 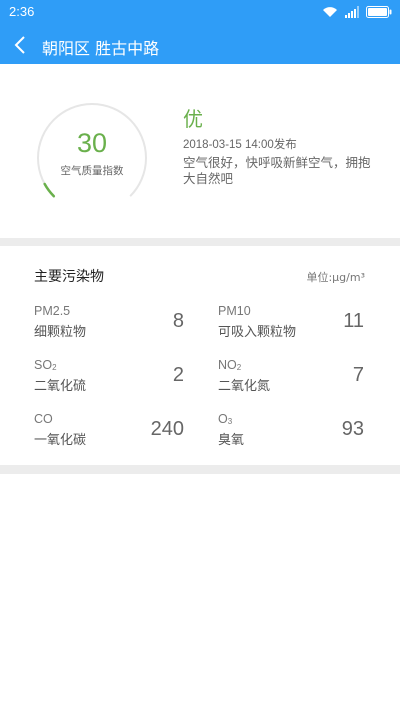 What do you see at coordinates (277, 170) in the screenshot?
I see `aqi-description: 空气很好，快呼吸新鲜空气，拥抱大自然吧` at bounding box center [277, 170].